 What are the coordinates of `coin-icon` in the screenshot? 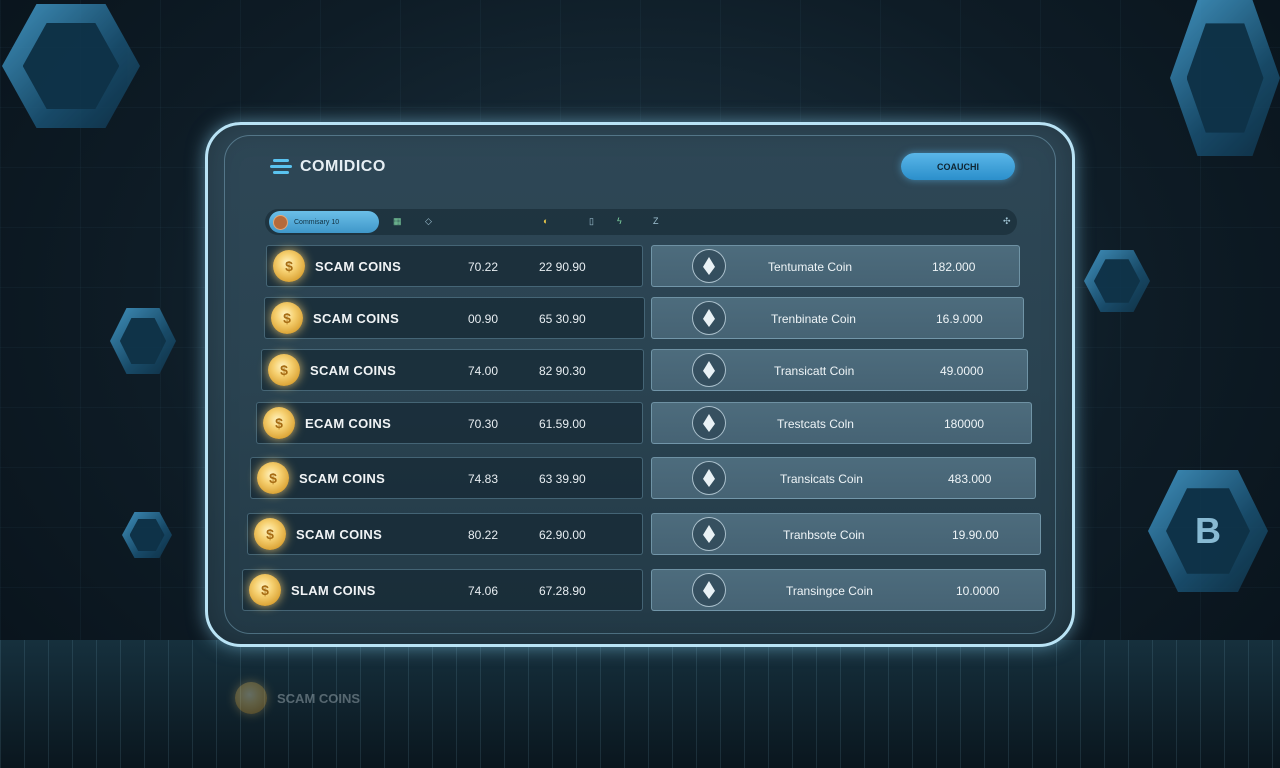 It's located at (251, 698).